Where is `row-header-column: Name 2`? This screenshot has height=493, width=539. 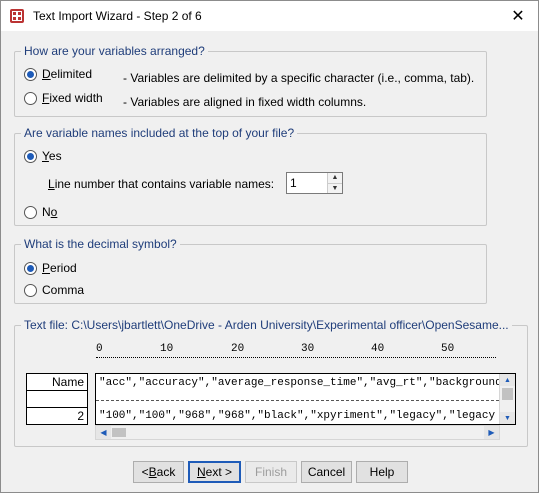 row-header-column: Name 2 is located at coordinates (57, 399).